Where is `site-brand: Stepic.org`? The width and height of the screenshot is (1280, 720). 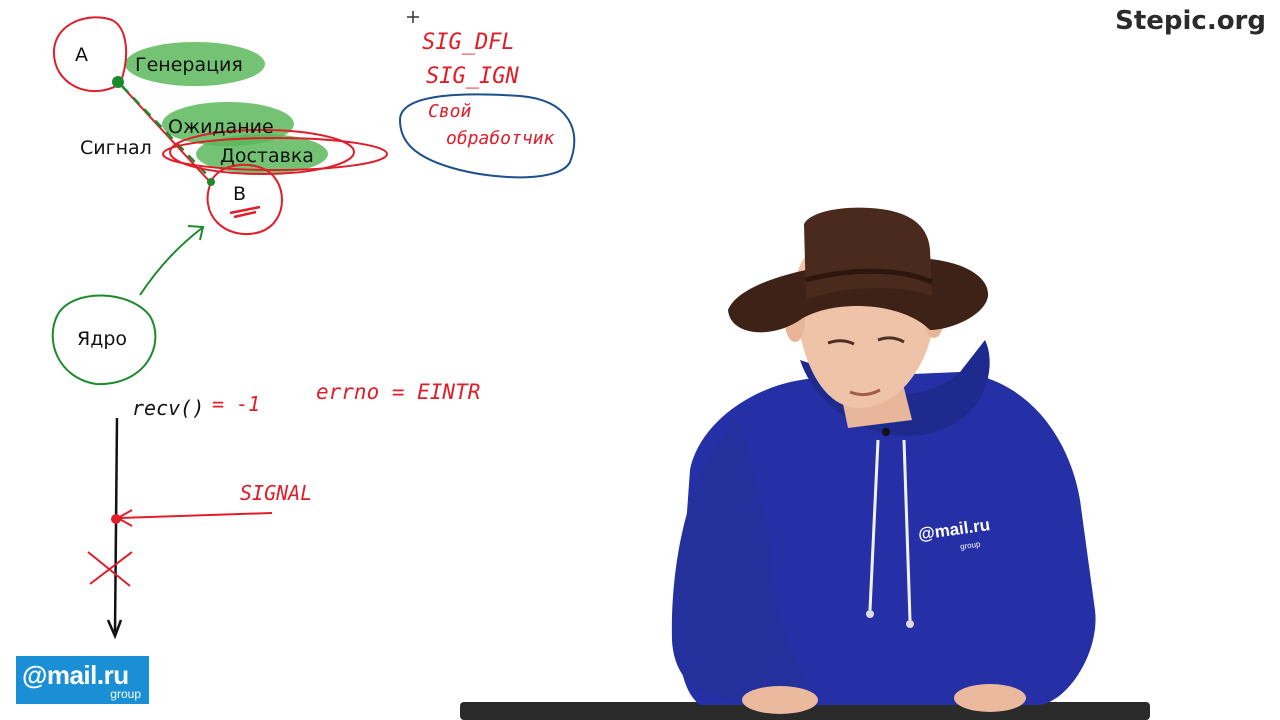
site-brand: Stepic.org is located at coordinates (1190, 21).